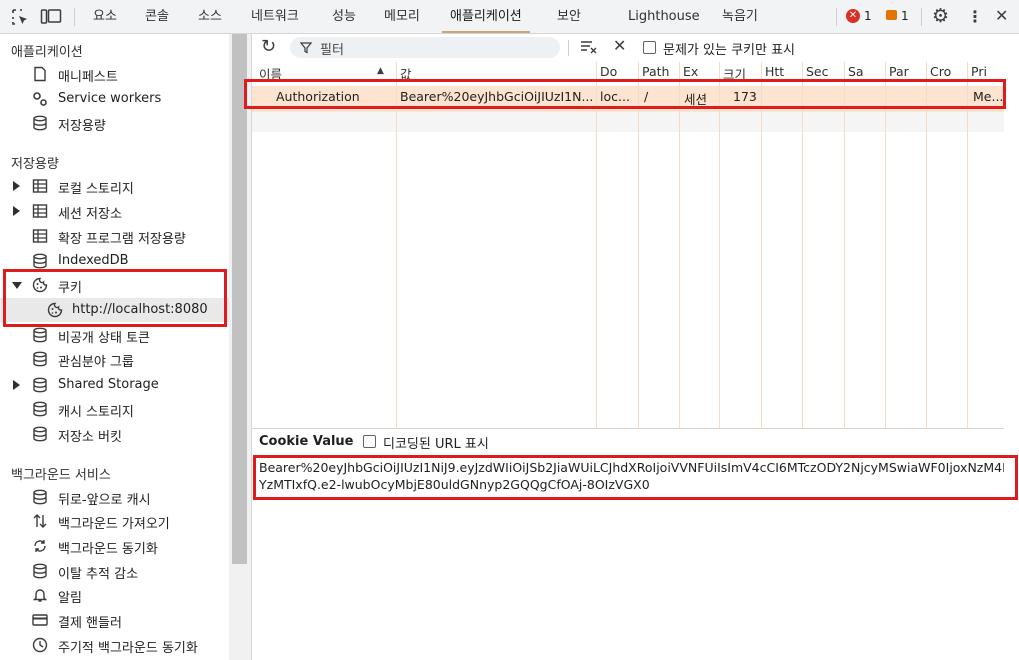 The width and height of the screenshot is (1019, 660). Describe the element at coordinates (306, 48) in the screenshot. I see `filter-funnel-icon` at that location.